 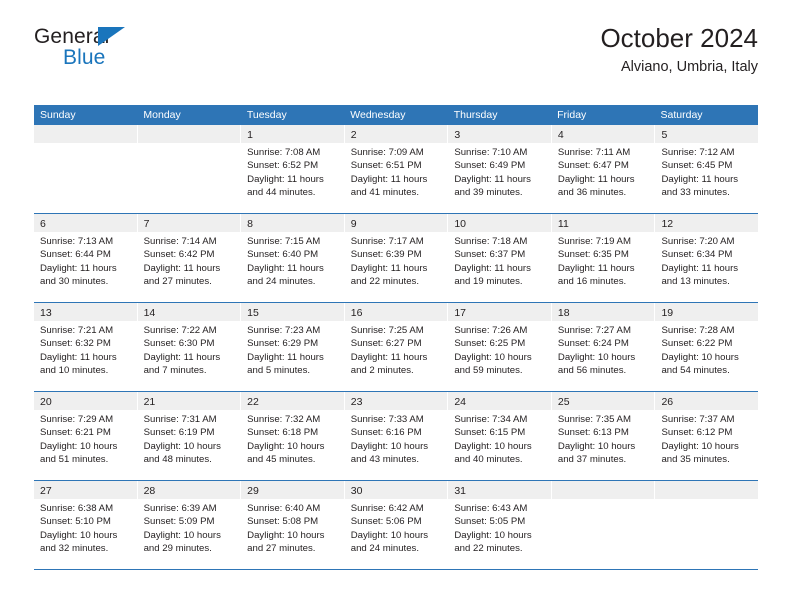 I want to click on page-subtitle: Alviano, Umbria, Italy, so click(x=689, y=67).